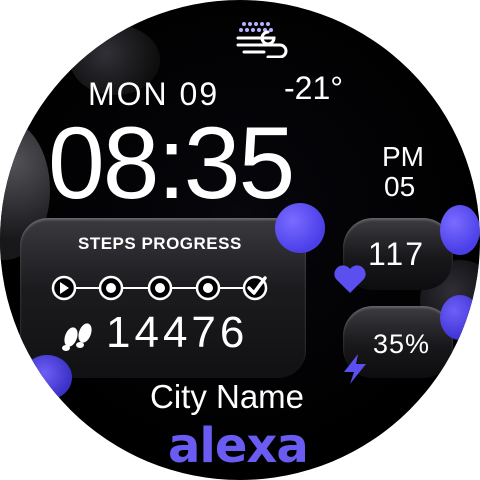 This screenshot has width=480, height=480. Describe the element at coordinates (350, 279) in the screenshot. I see `heart-icon` at that location.